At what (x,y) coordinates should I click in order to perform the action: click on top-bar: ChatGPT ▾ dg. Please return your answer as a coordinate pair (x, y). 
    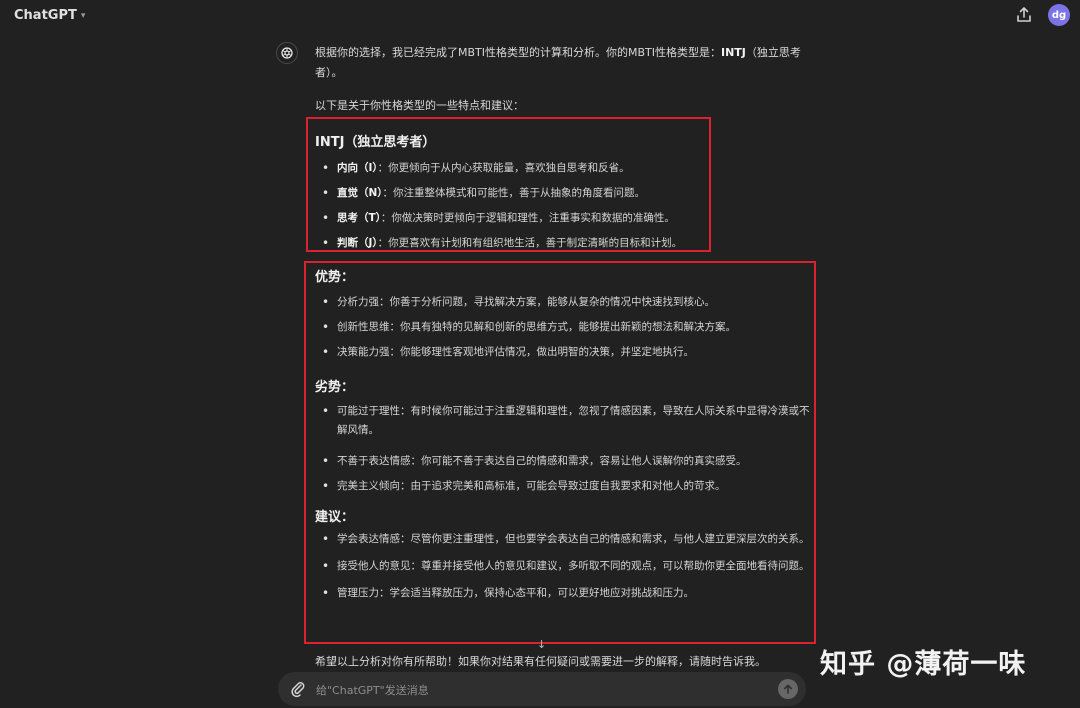
    Looking at the image, I should click on (540, 15).